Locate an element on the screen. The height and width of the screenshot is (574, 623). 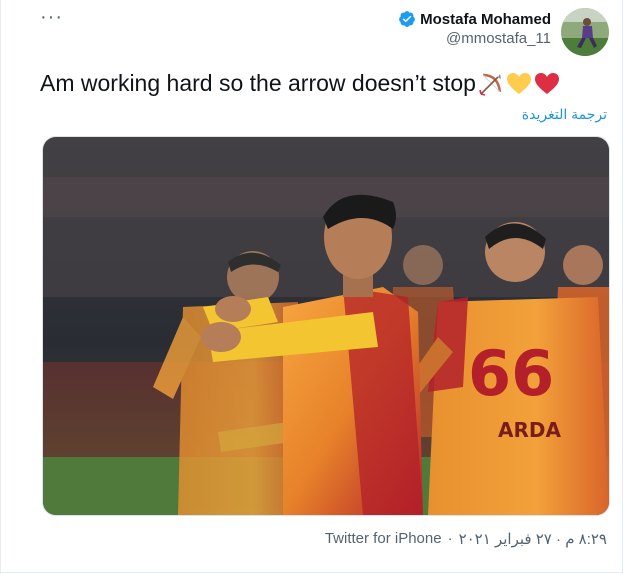
tweet-header: Mostafa Mohamed @mmostafa_11 is located at coordinates (503, 32).